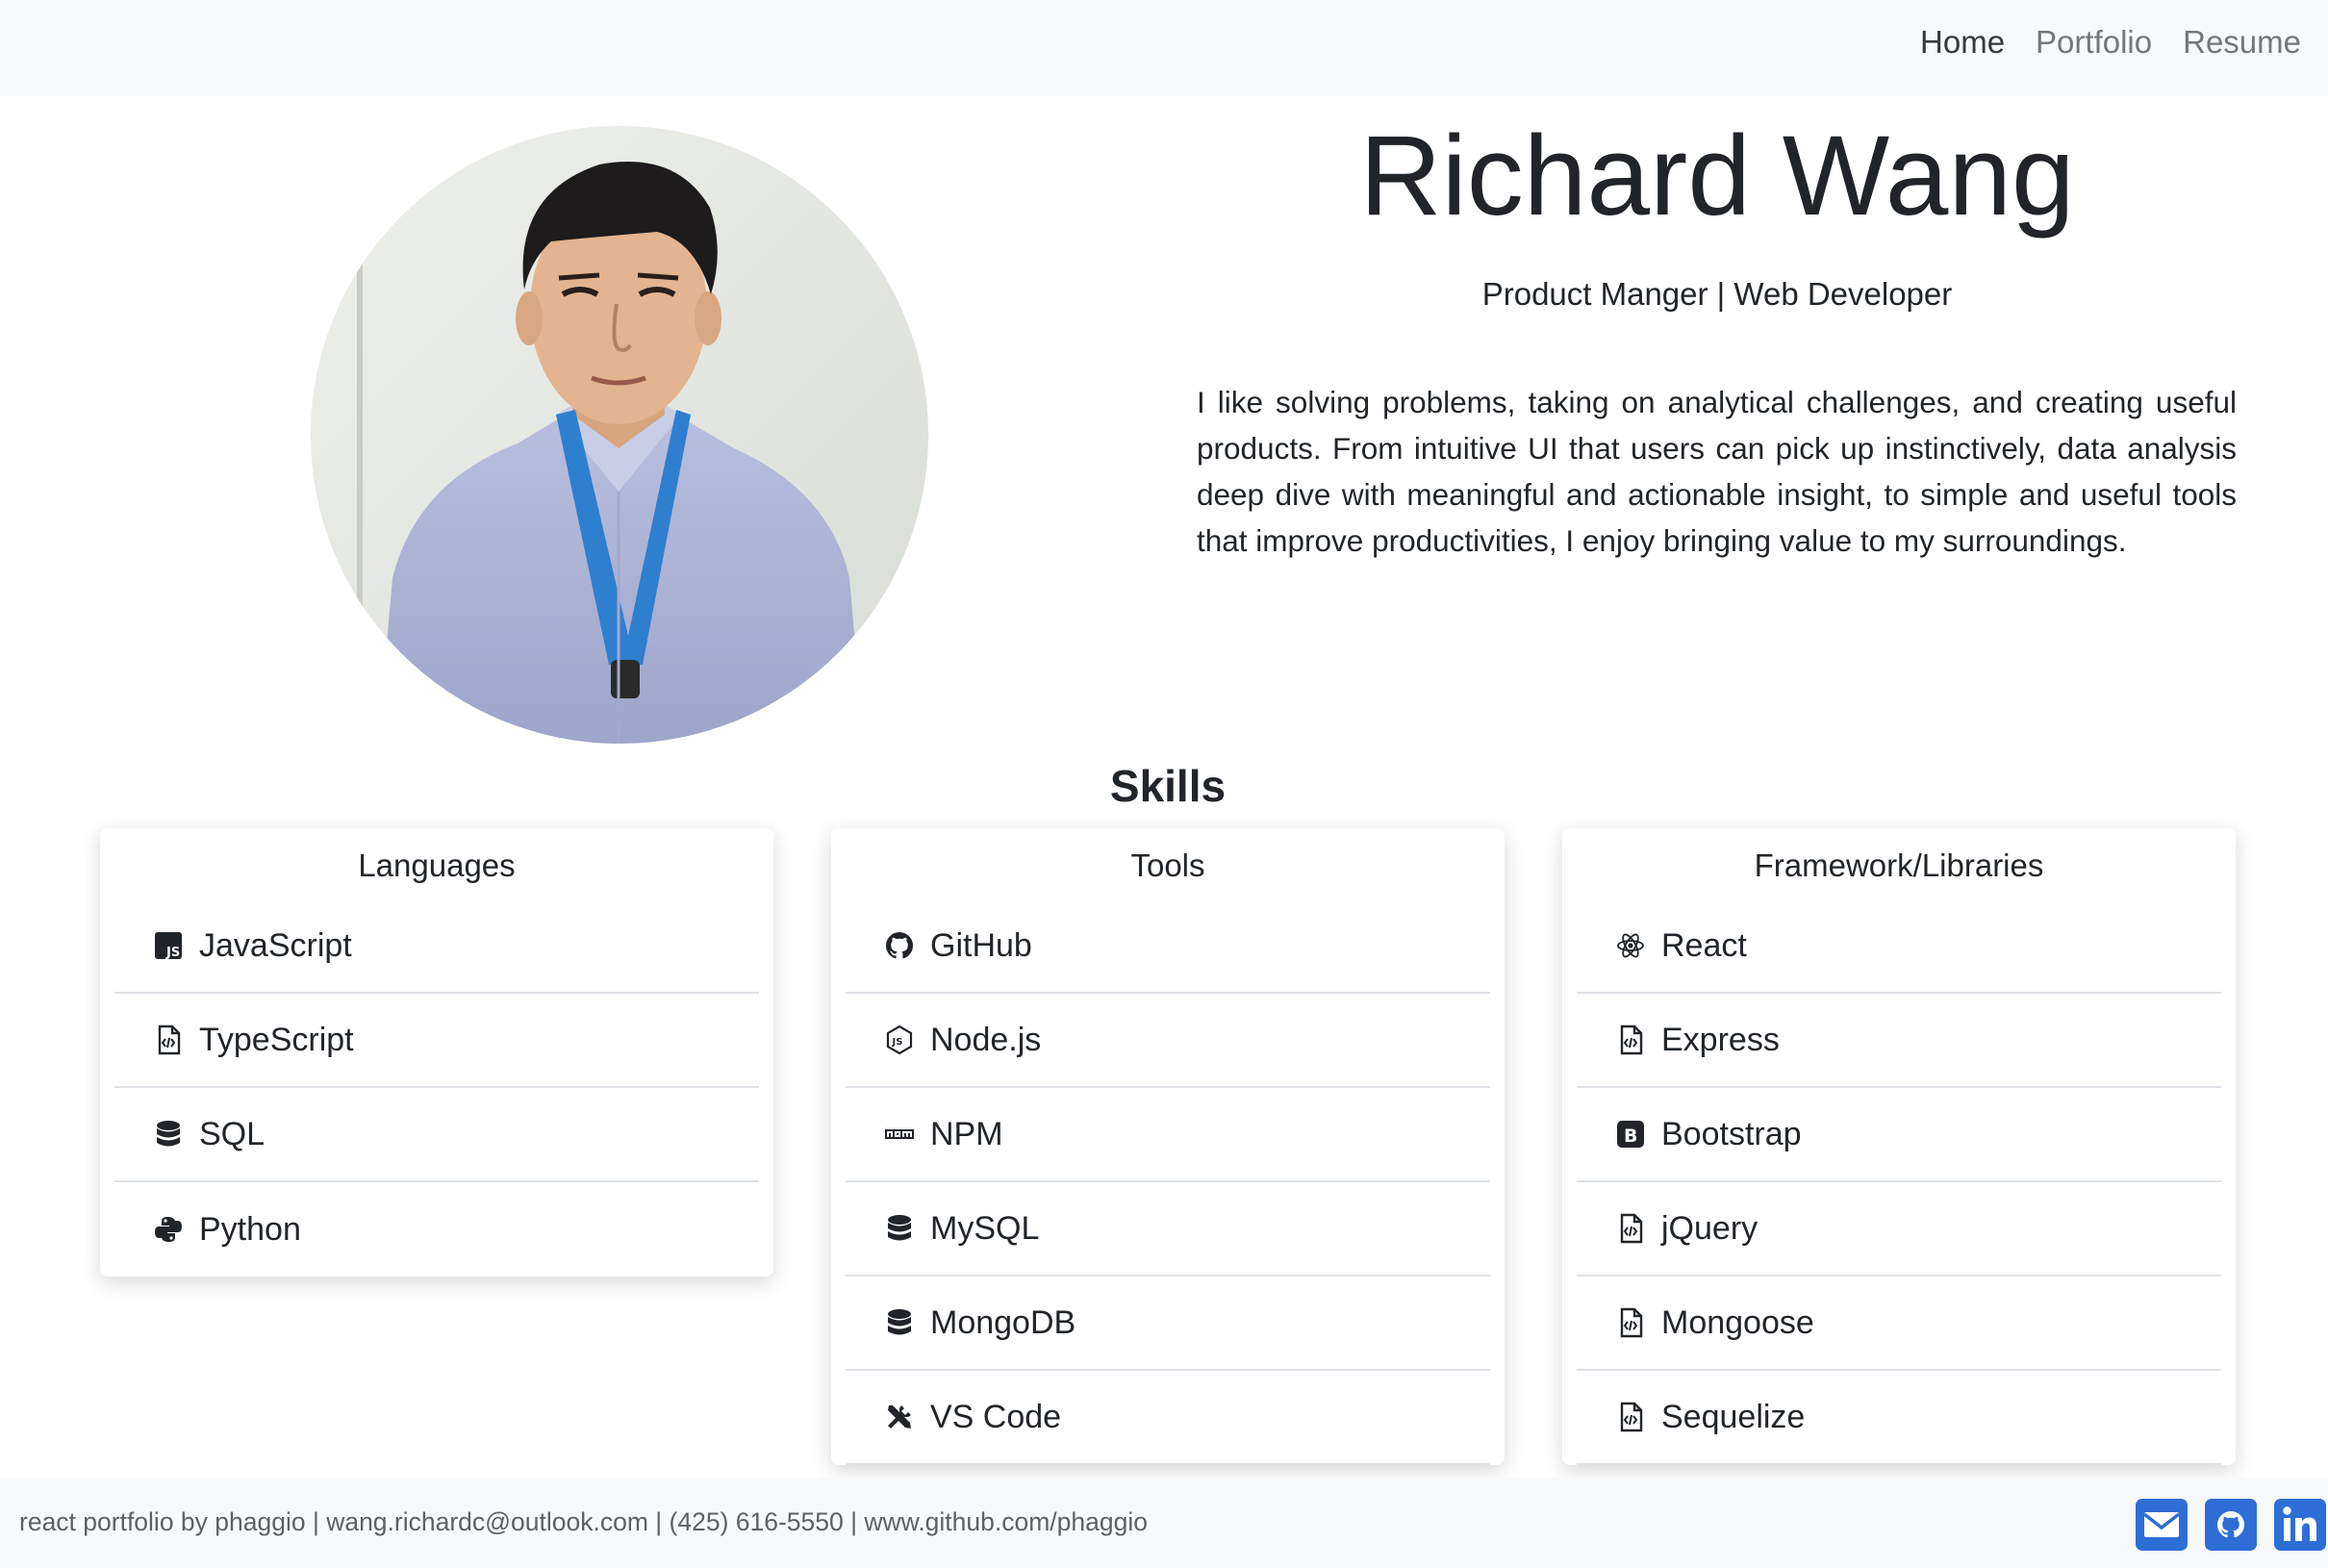 The height and width of the screenshot is (1568, 2328). What do you see at coordinates (276, 945) in the screenshot?
I see `skill-label: JavaScript` at bounding box center [276, 945].